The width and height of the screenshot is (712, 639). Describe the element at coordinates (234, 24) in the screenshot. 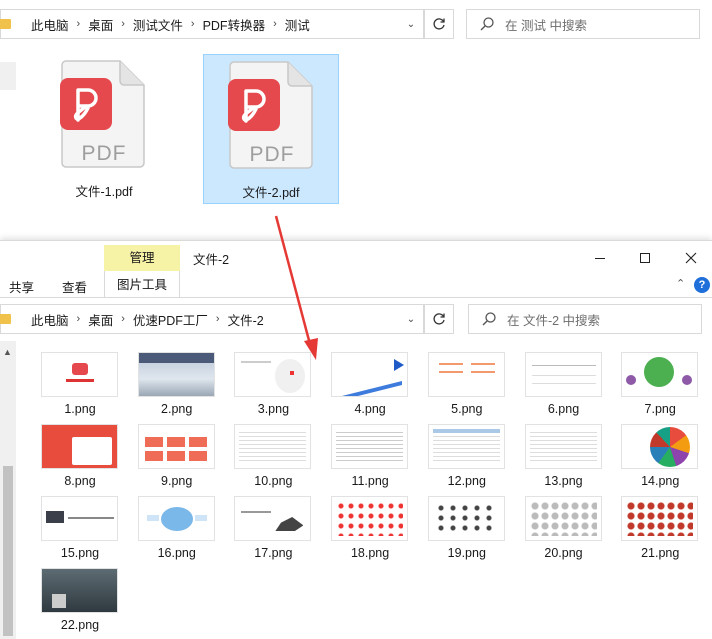

I see `breadcrumb-item-pdf-converter: PDF转换器` at that location.